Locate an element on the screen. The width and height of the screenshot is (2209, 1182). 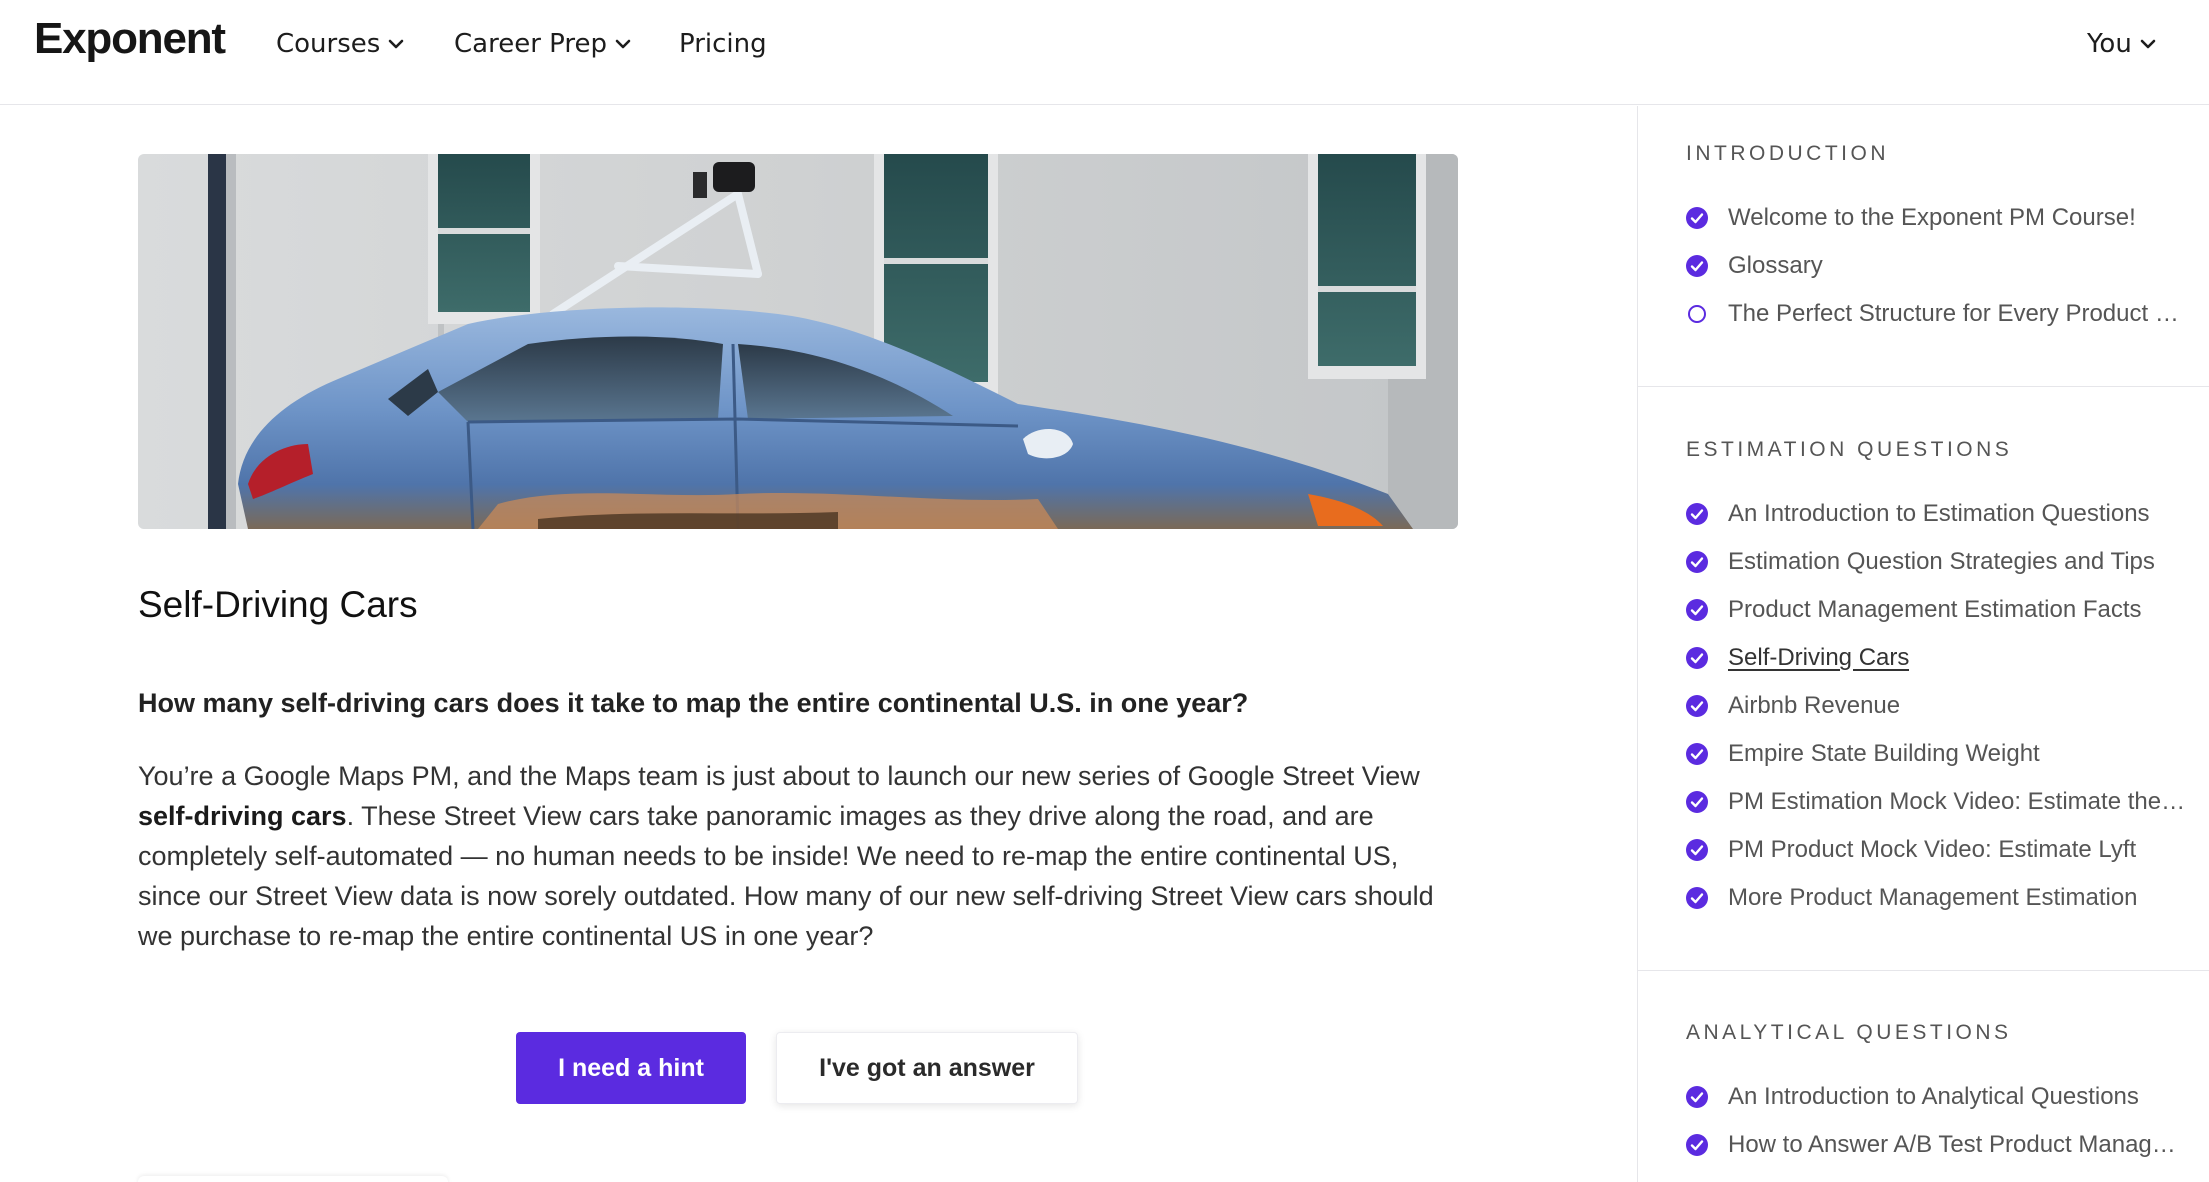
exponent-logo: Exponent is located at coordinates (130, 39).